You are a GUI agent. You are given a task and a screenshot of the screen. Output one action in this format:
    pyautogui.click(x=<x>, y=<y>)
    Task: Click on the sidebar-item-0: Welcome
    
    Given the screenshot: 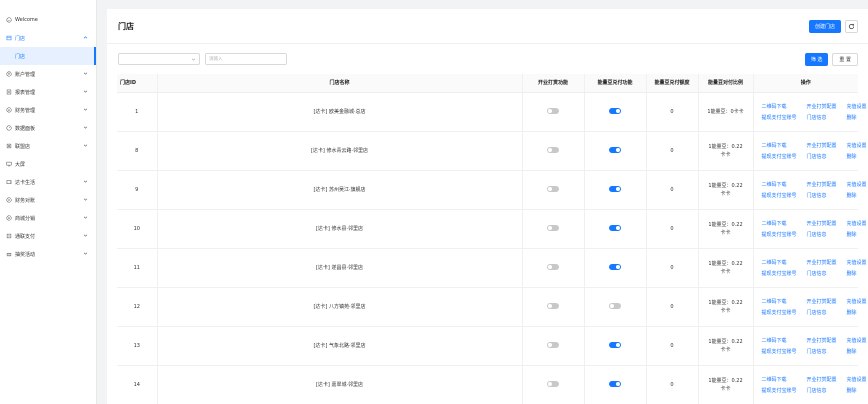 What is the action you would take?
    pyautogui.click(x=48, y=20)
    